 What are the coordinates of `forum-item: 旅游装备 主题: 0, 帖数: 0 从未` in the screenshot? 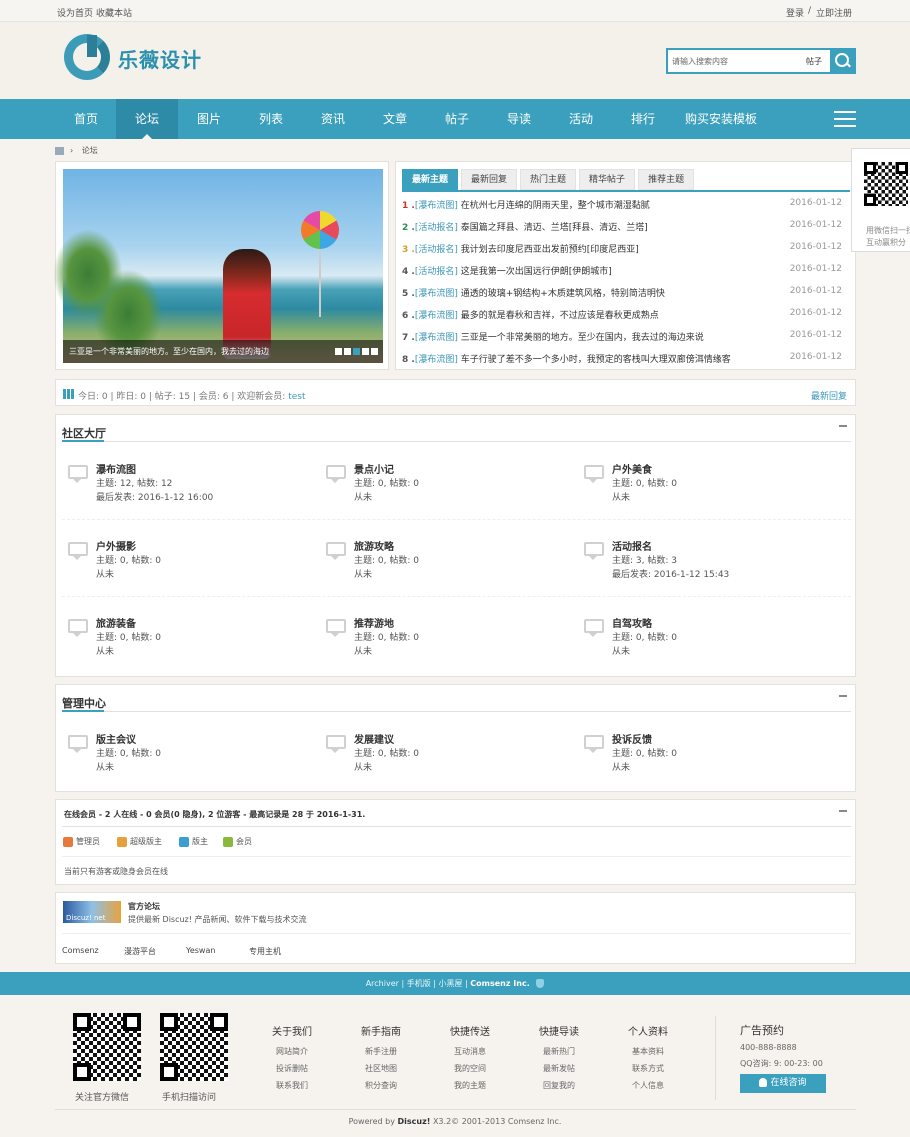 It's located at (188, 645).